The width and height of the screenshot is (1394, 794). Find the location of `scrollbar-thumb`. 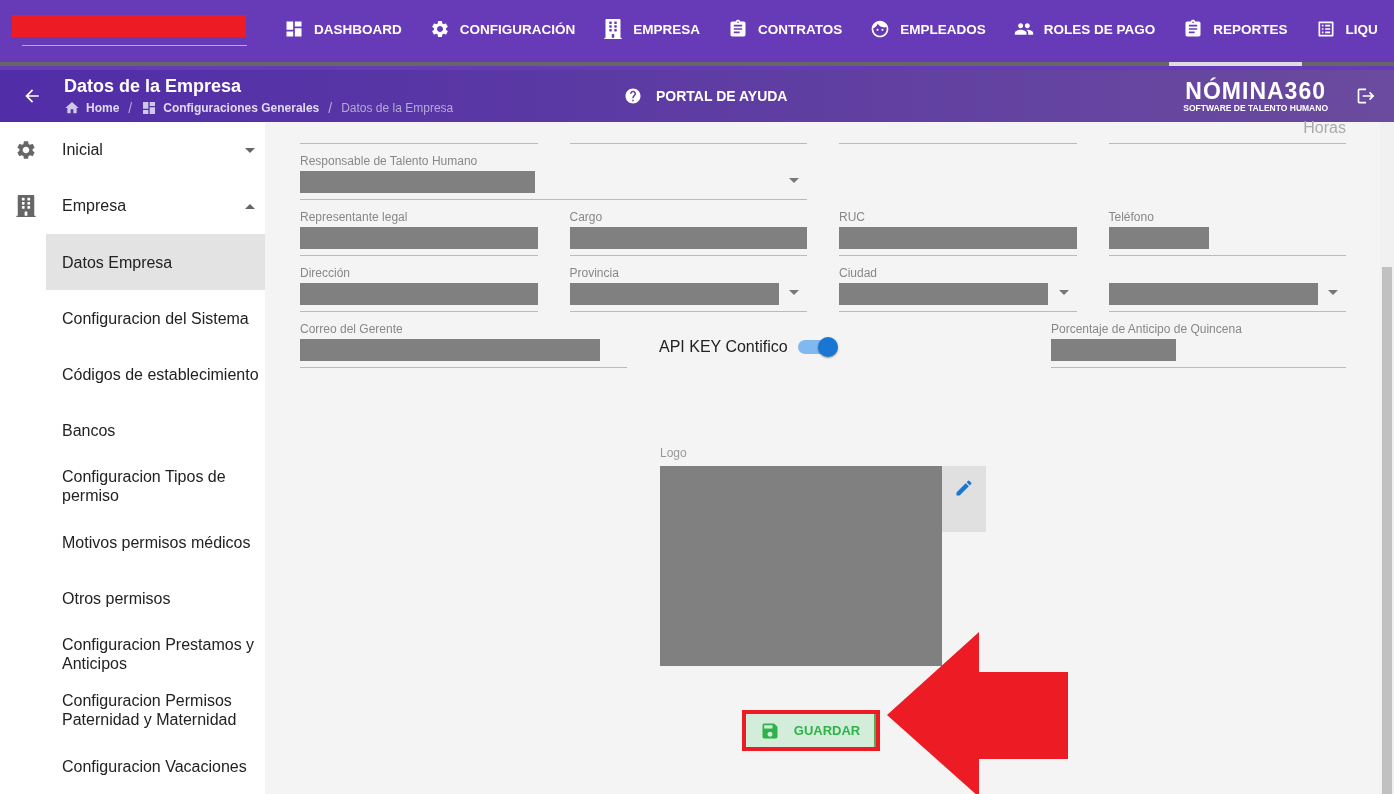

scrollbar-thumb is located at coordinates (1387, 530).